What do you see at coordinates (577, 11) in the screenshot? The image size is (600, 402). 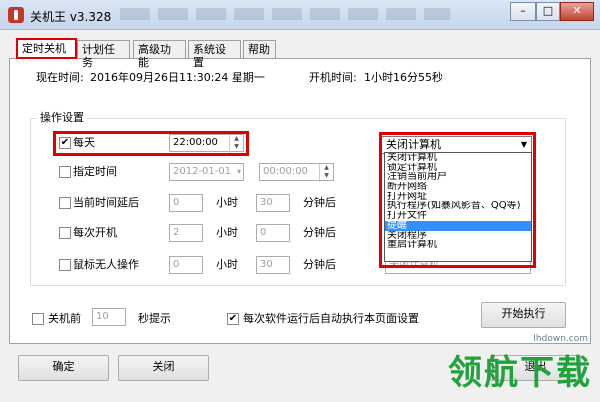 I see `close-window-button: ✕` at bounding box center [577, 11].